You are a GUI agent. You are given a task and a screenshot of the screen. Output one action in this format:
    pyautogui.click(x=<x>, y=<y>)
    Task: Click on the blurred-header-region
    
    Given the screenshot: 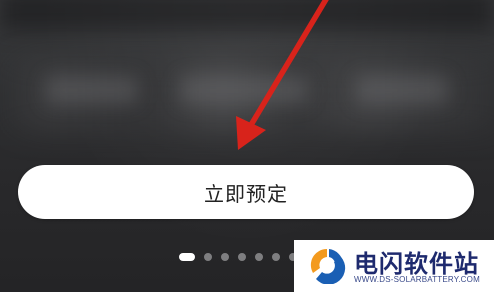 What is the action you would take?
    pyautogui.click(x=247, y=15)
    